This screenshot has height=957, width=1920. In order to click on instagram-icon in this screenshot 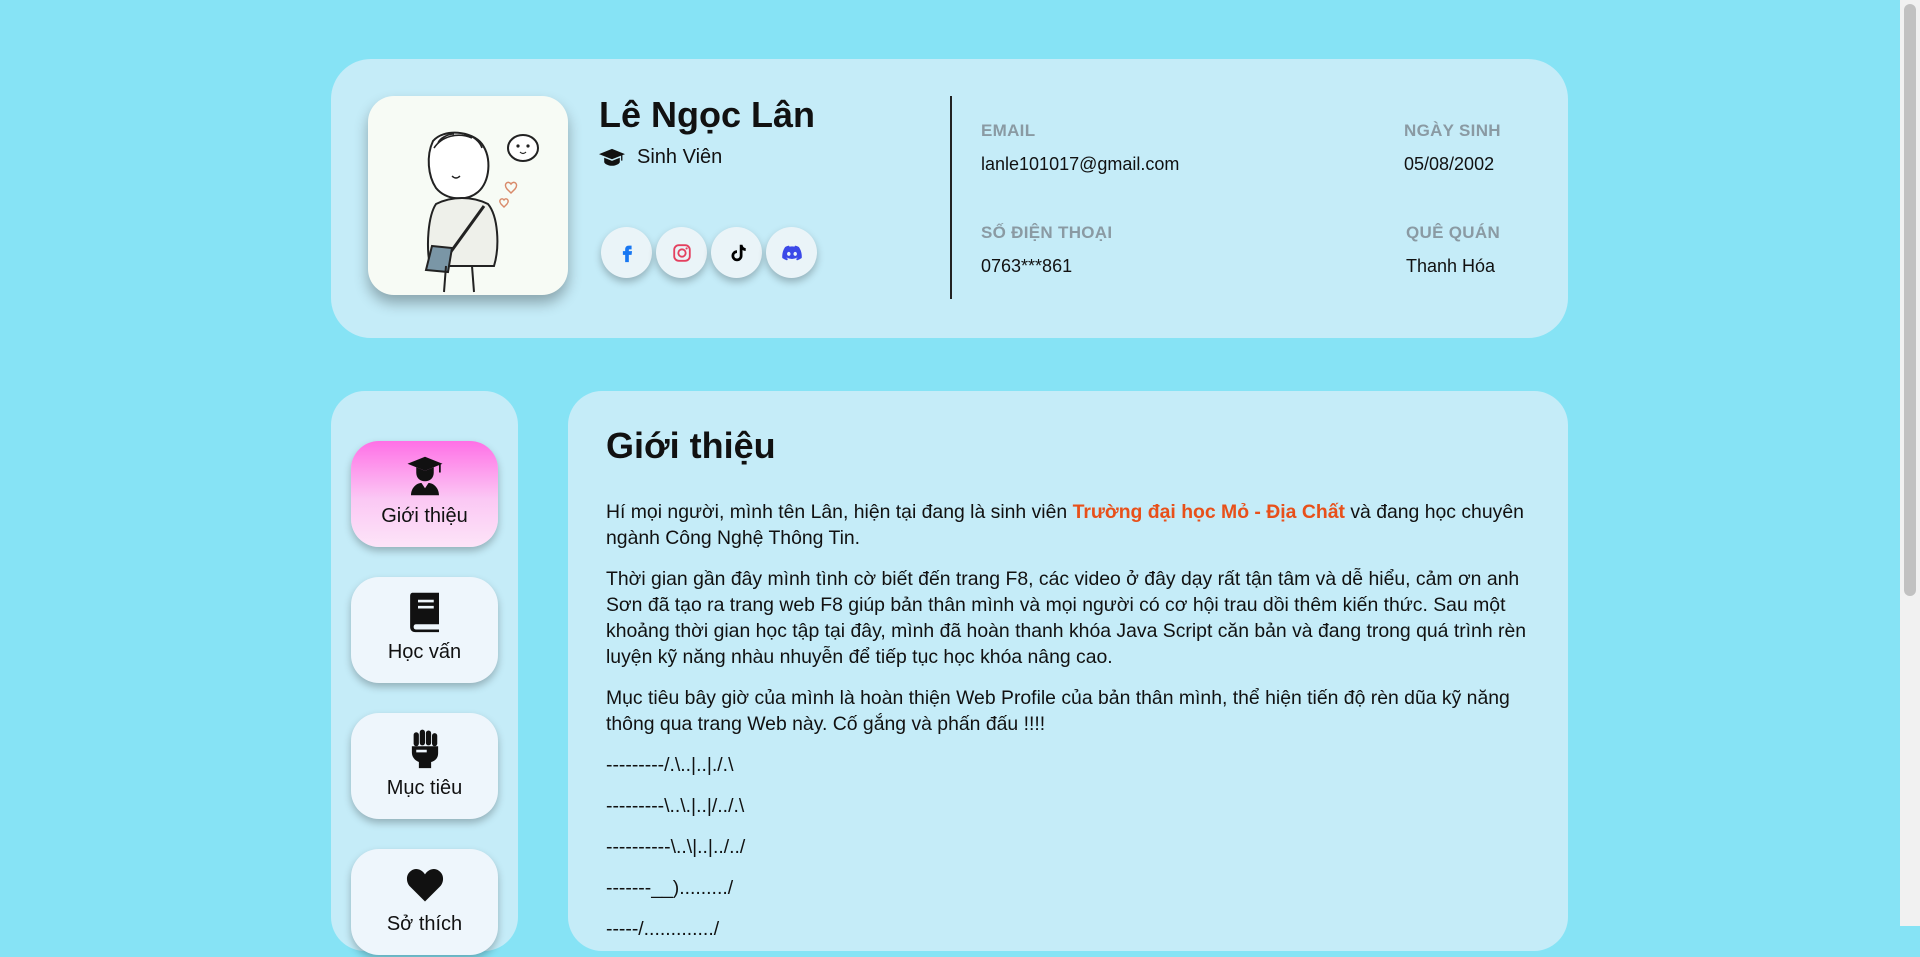, I will do `click(681, 252)`.